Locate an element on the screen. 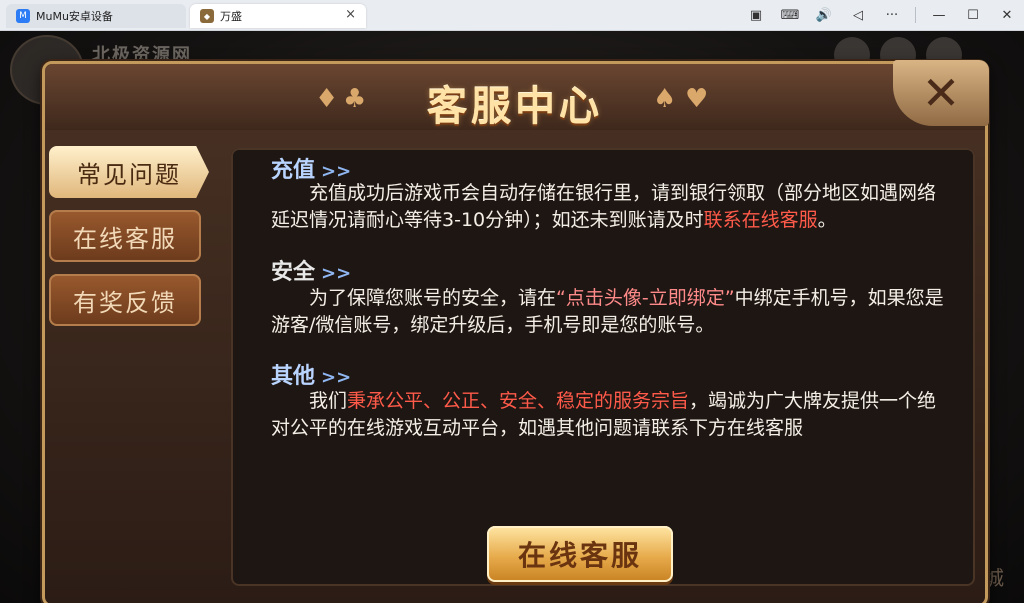 This screenshot has height=603, width=1024. screenshot-icon: ▣ is located at coordinates (756, 15).